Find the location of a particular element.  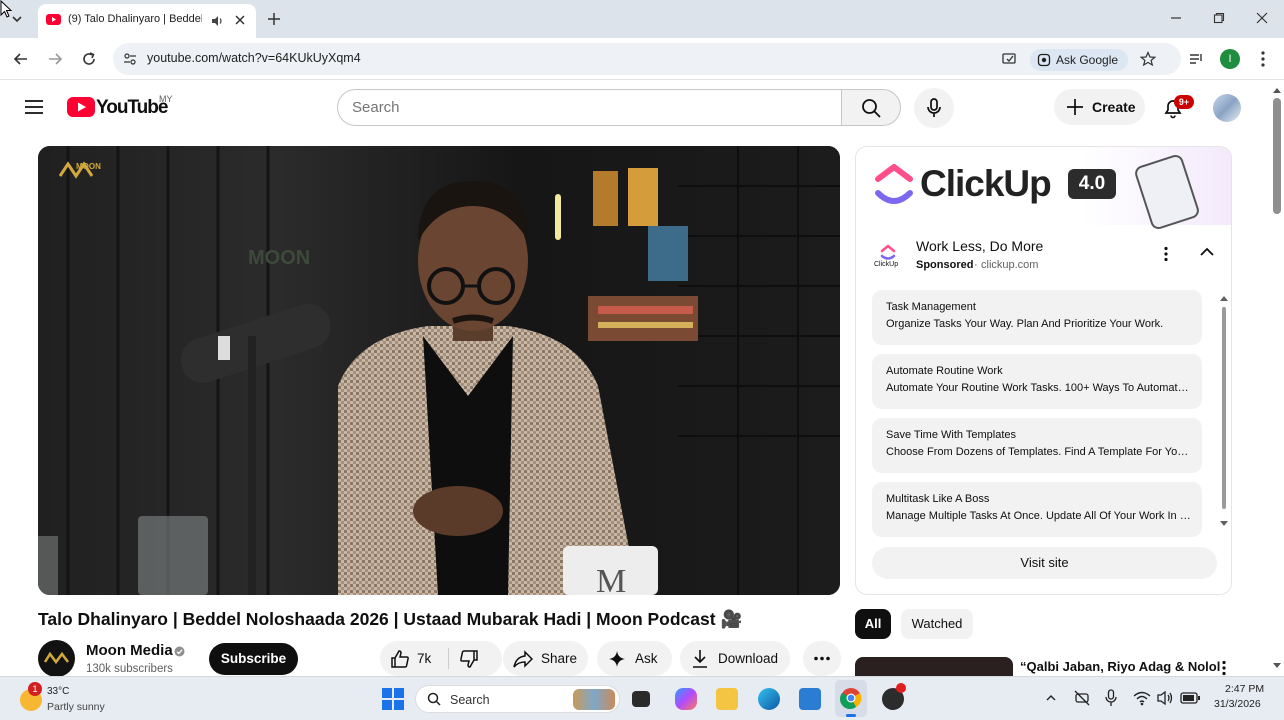

profile-initial: I is located at coordinates (1230, 59).